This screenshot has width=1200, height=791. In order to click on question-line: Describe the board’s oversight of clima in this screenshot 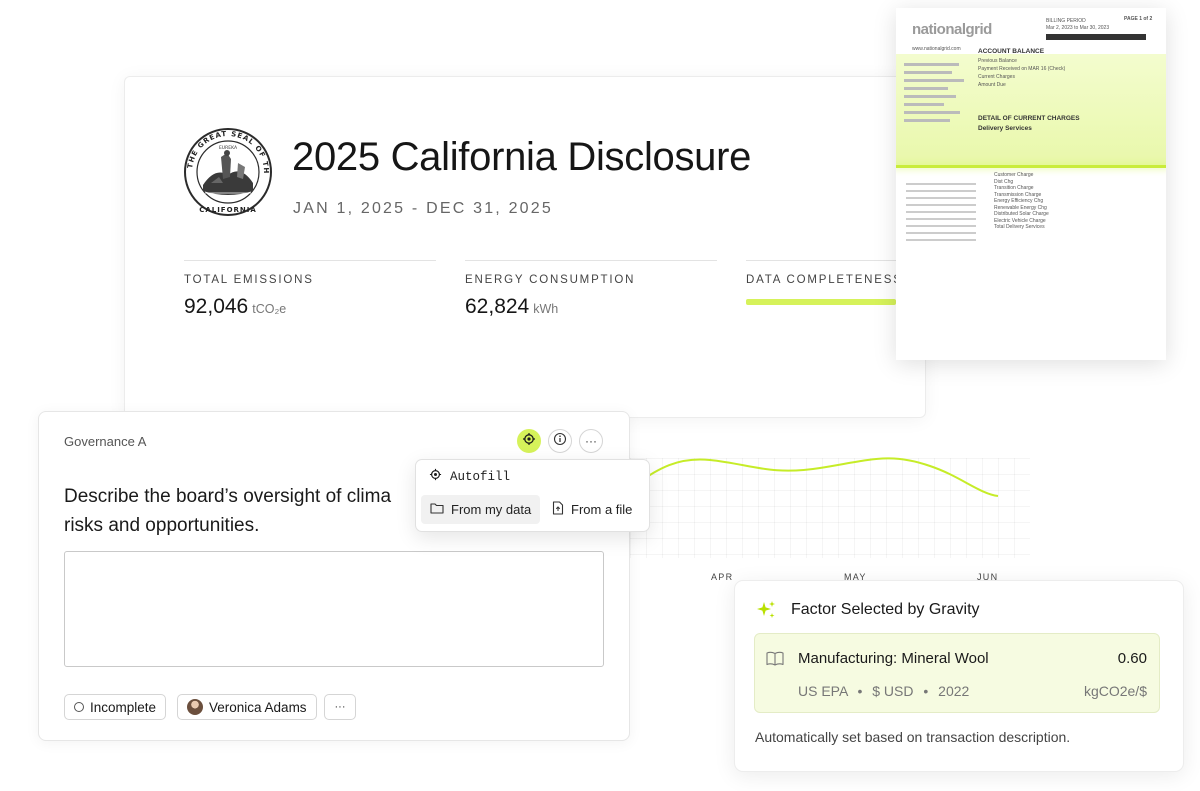, I will do `click(228, 496)`.